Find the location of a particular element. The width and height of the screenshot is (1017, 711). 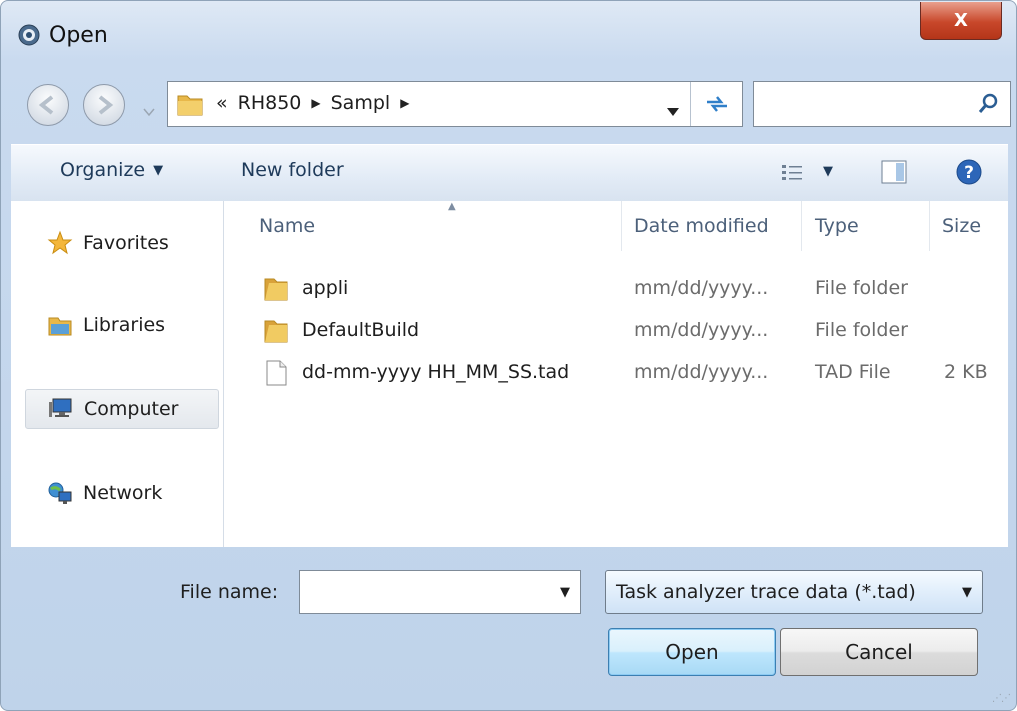

file-icon is located at coordinates (276, 375).